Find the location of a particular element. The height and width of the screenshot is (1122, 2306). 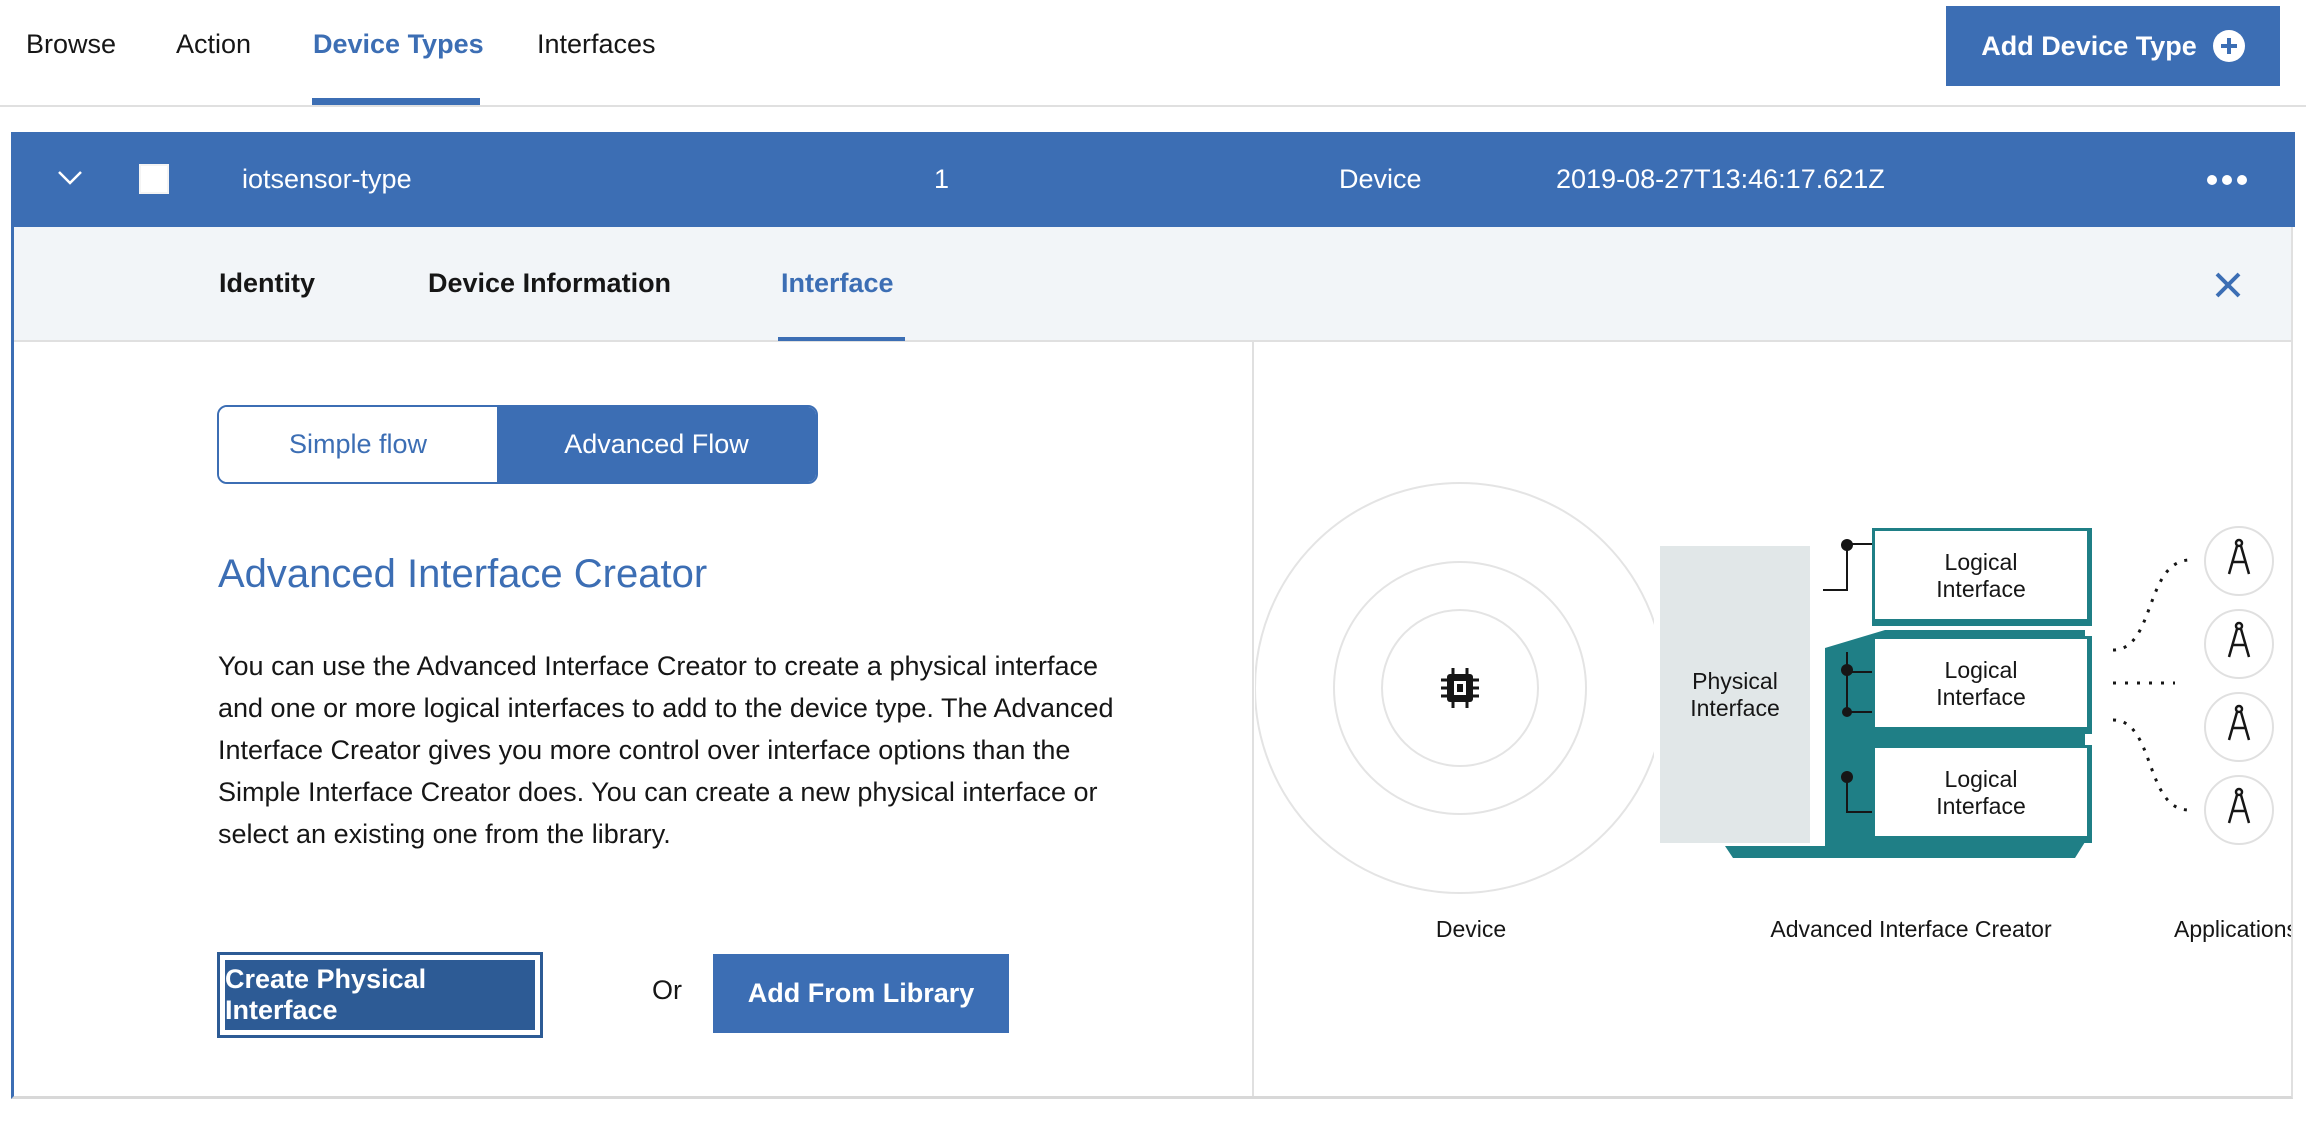

logical-interface-box-3: Logical Interface is located at coordinates (1982, 794).